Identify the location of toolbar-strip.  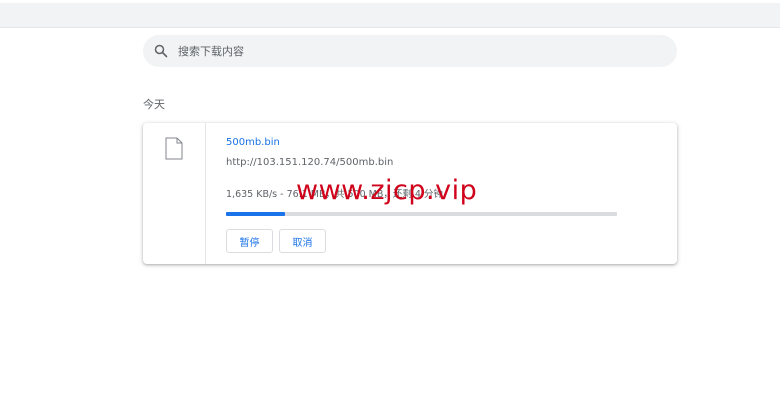
(390, 1).